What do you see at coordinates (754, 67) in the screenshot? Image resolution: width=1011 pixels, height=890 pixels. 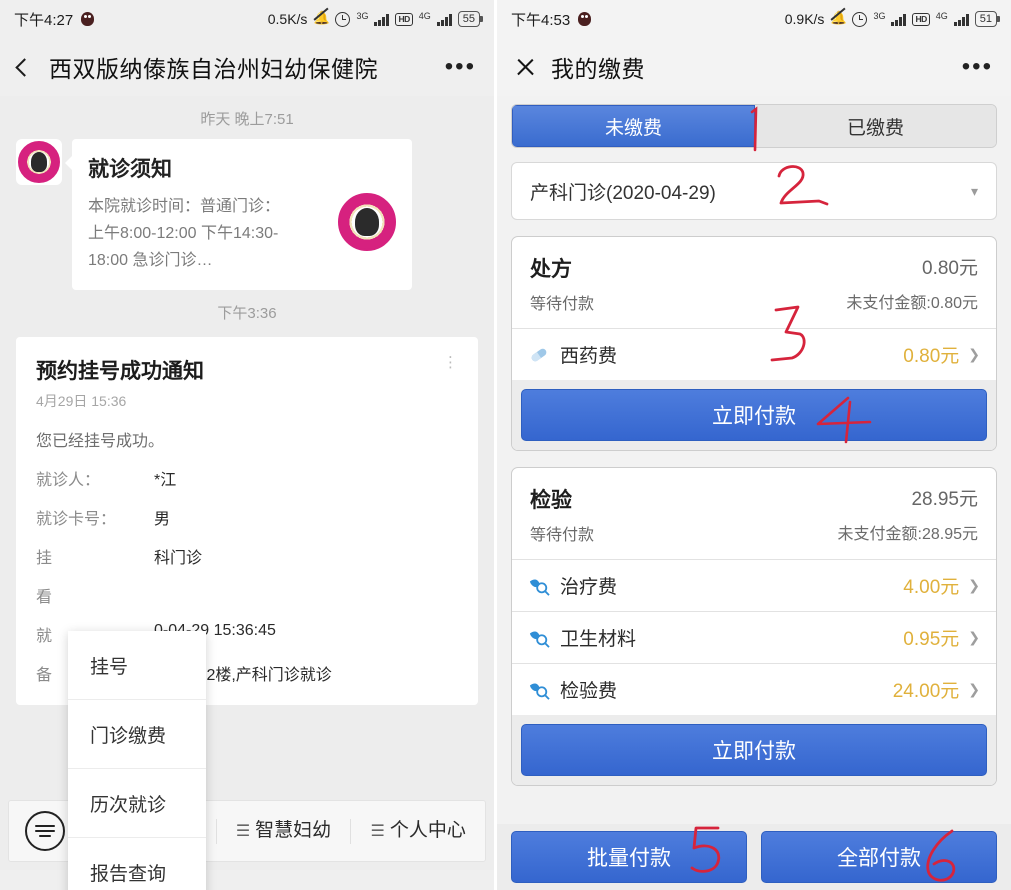 I see `right-navbar: 我的缴费 •••` at bounding box center [754, 67].